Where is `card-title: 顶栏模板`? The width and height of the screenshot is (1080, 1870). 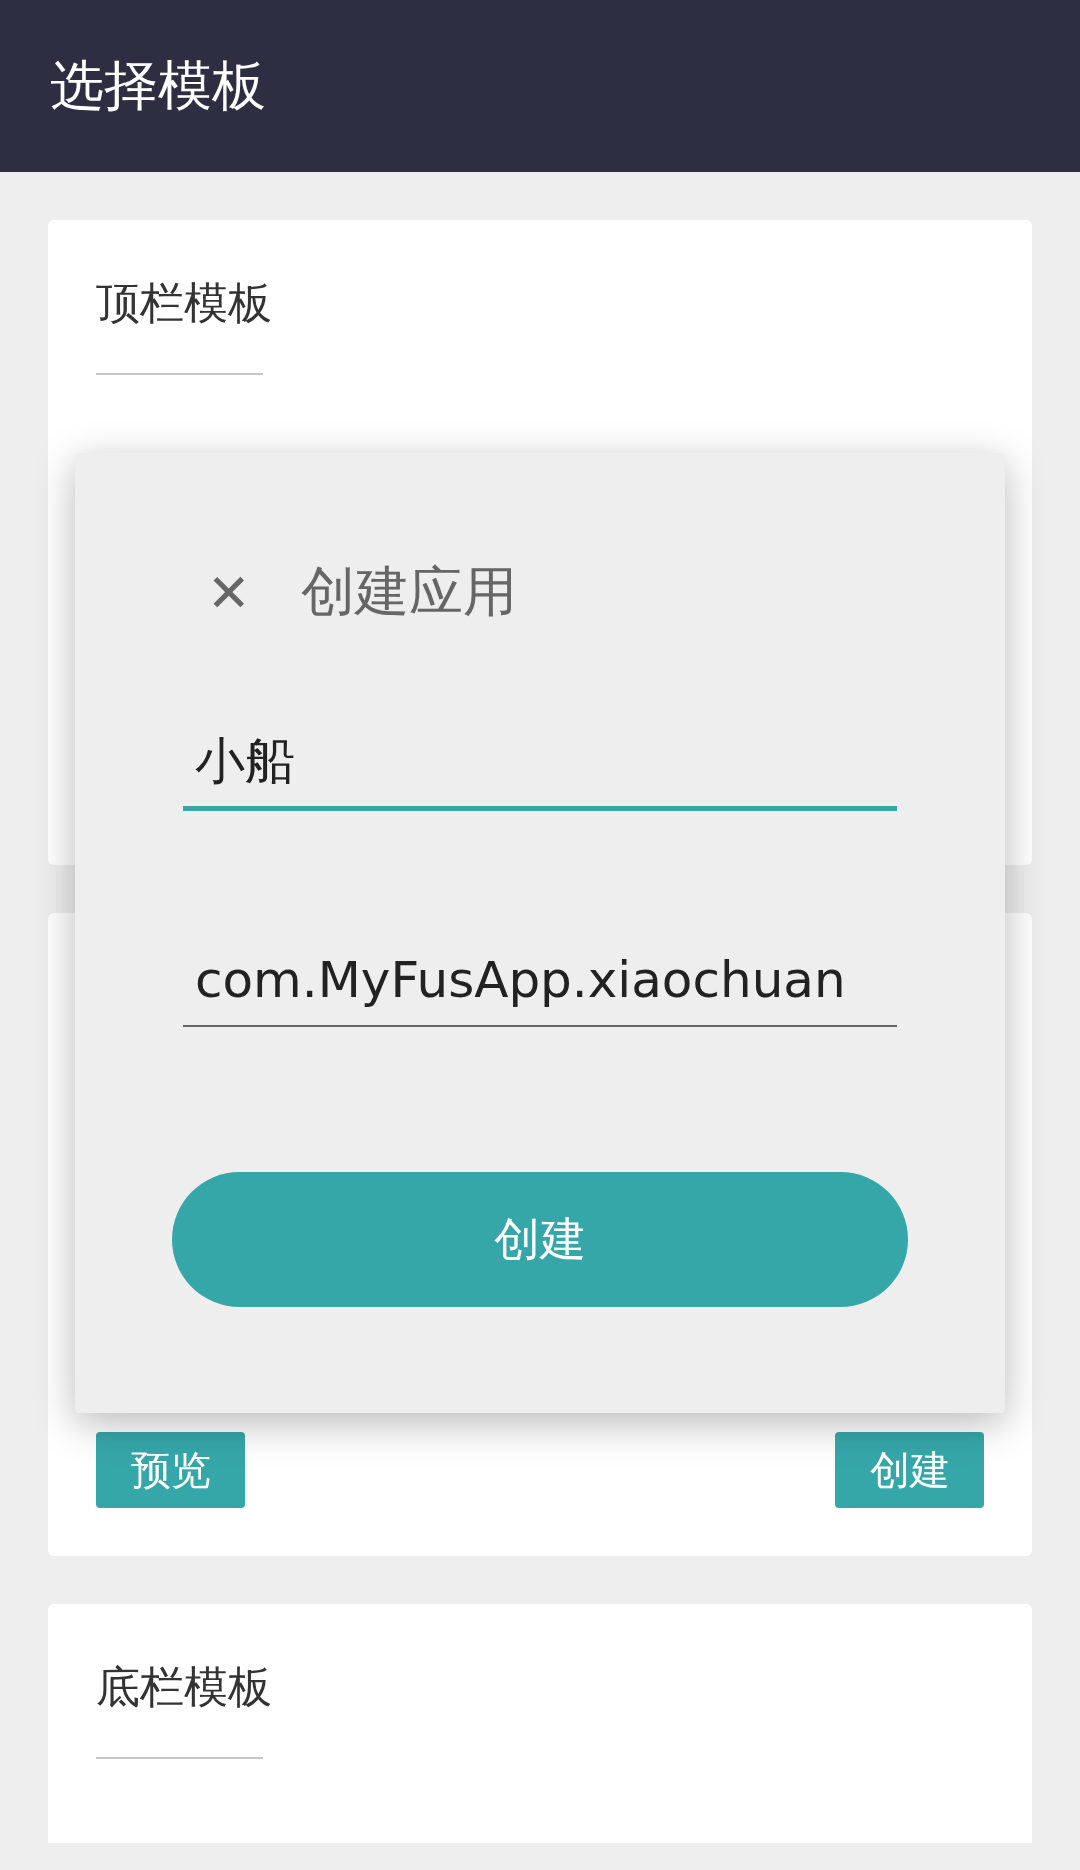 card-title: 顶栏模板 is located at coordinates (184, 303).